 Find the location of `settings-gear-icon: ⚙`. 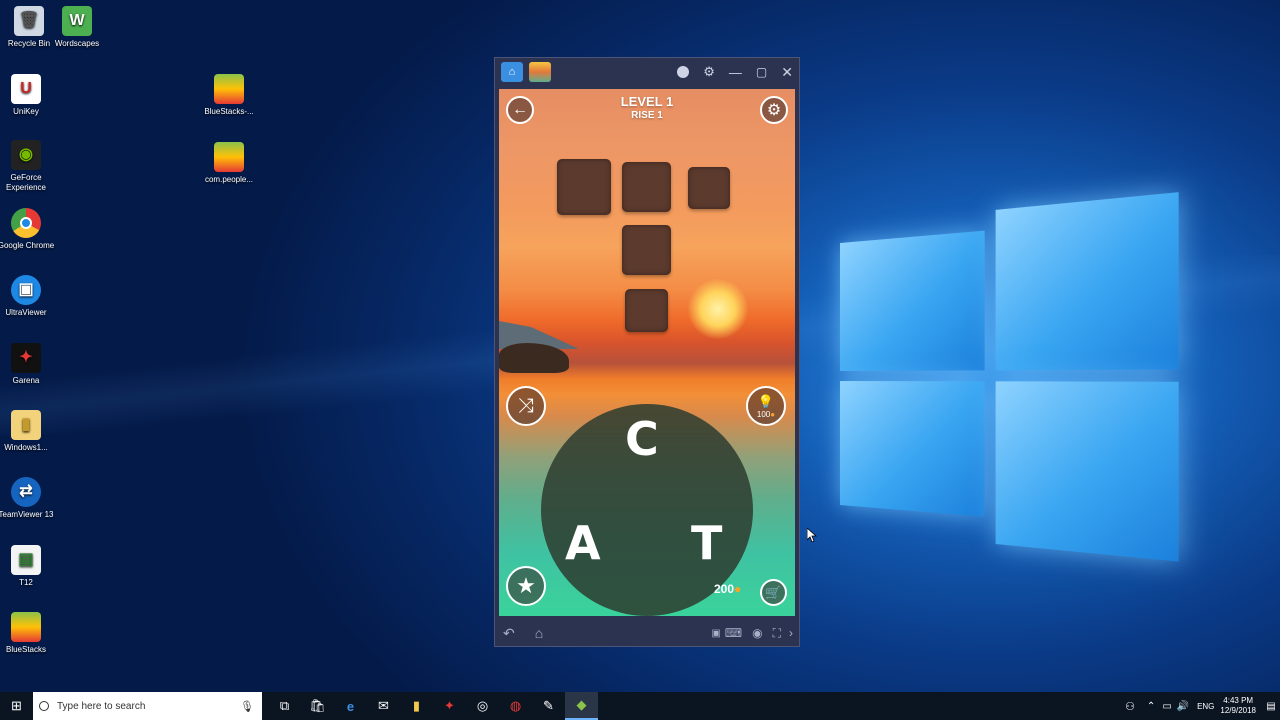

settings-gear-icon: ⚙ is located at coordinates (709, 72).